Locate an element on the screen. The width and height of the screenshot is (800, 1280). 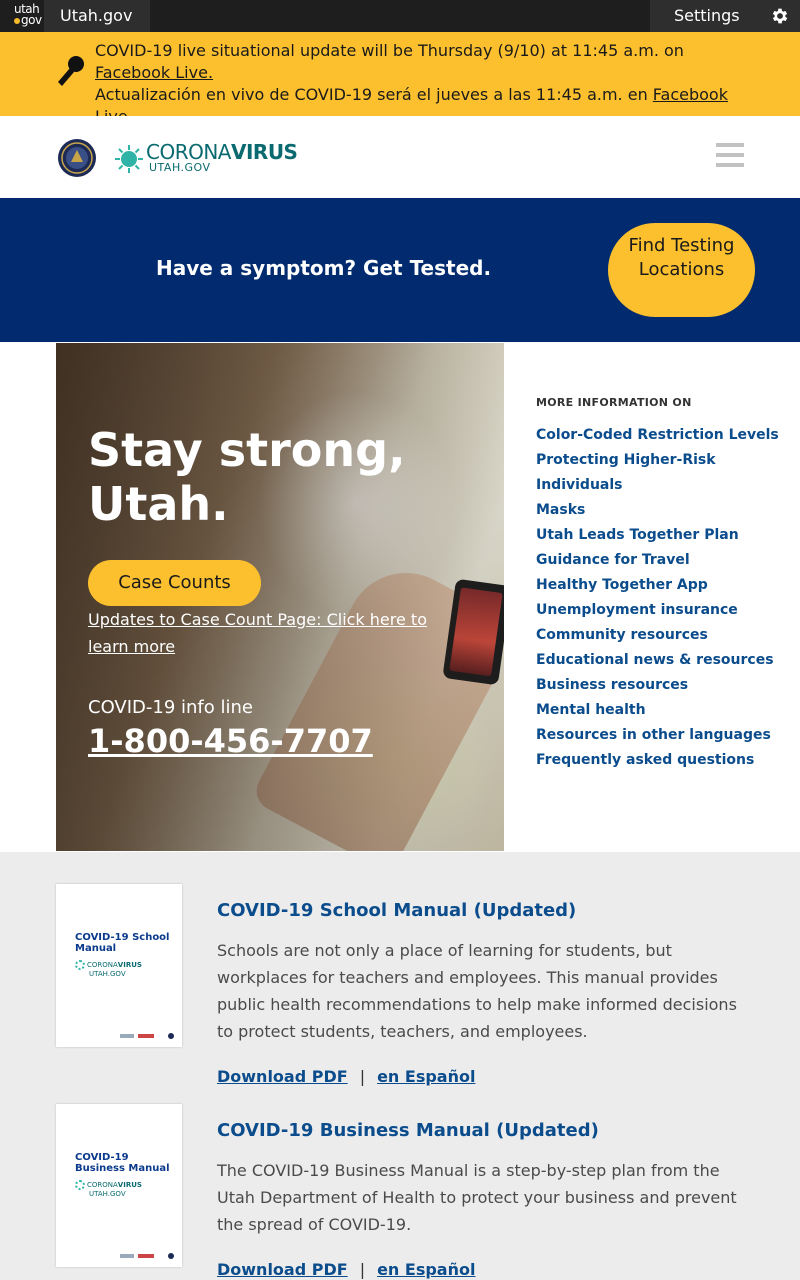
logo-text-bottom: gov is located at coordinates (31, 20).